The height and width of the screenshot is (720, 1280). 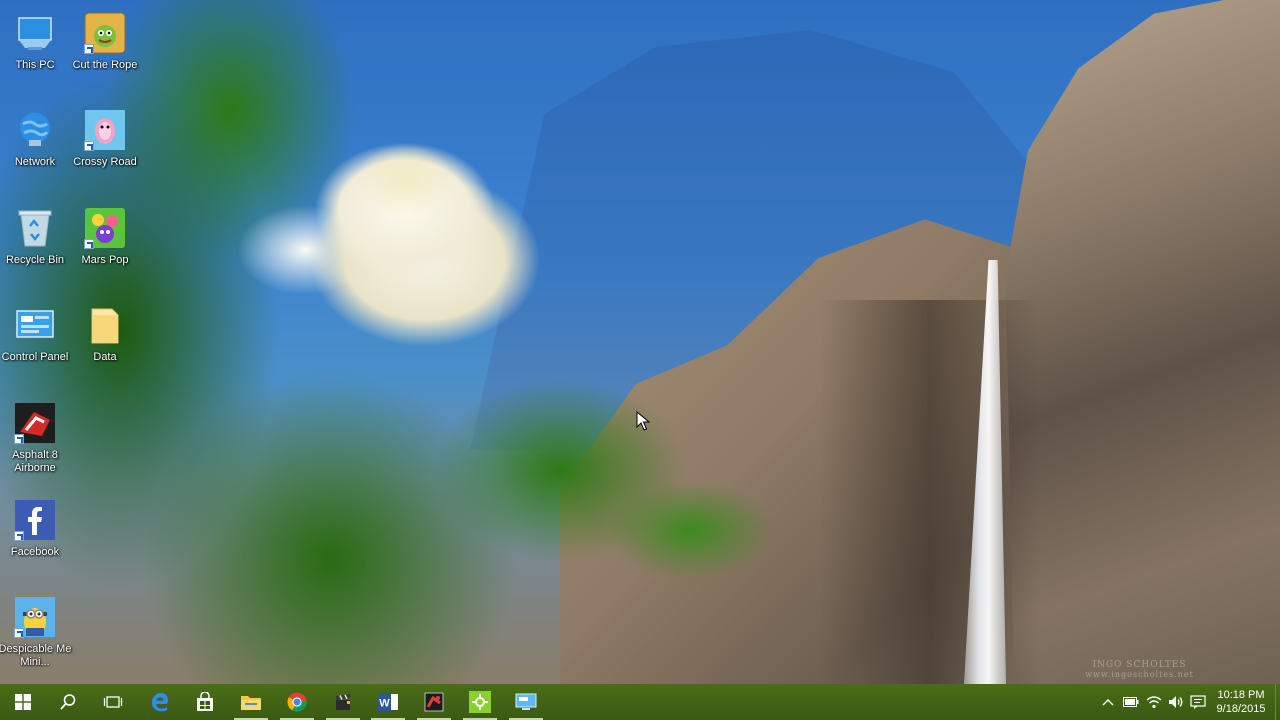 I want to click on network-tray-button, so click(x=1154, y=702).